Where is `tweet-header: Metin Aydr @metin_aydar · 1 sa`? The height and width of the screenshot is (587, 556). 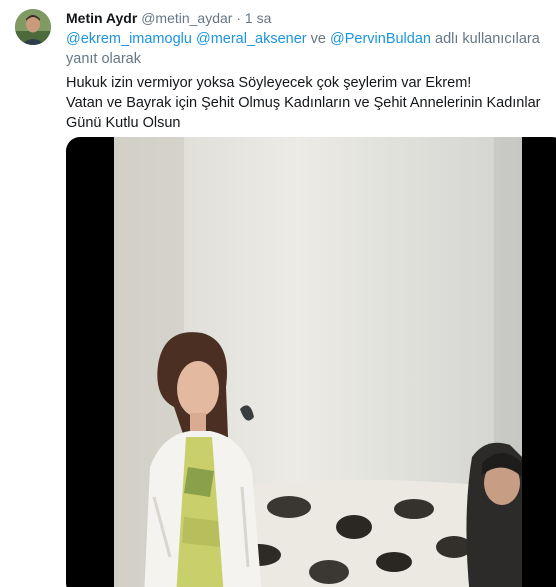
tweet-header: Metin Aydr @metin_aydar · 1 sa is located at coordinates (308, 18).